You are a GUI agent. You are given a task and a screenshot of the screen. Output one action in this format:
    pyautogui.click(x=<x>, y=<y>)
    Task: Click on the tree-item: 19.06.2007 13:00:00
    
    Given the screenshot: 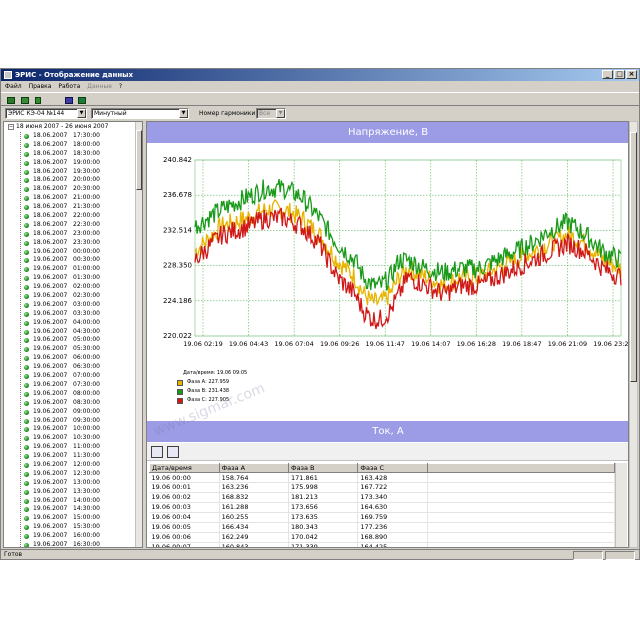 What is the action you would take?
    pyautogui.click(x=79, y=483)
    